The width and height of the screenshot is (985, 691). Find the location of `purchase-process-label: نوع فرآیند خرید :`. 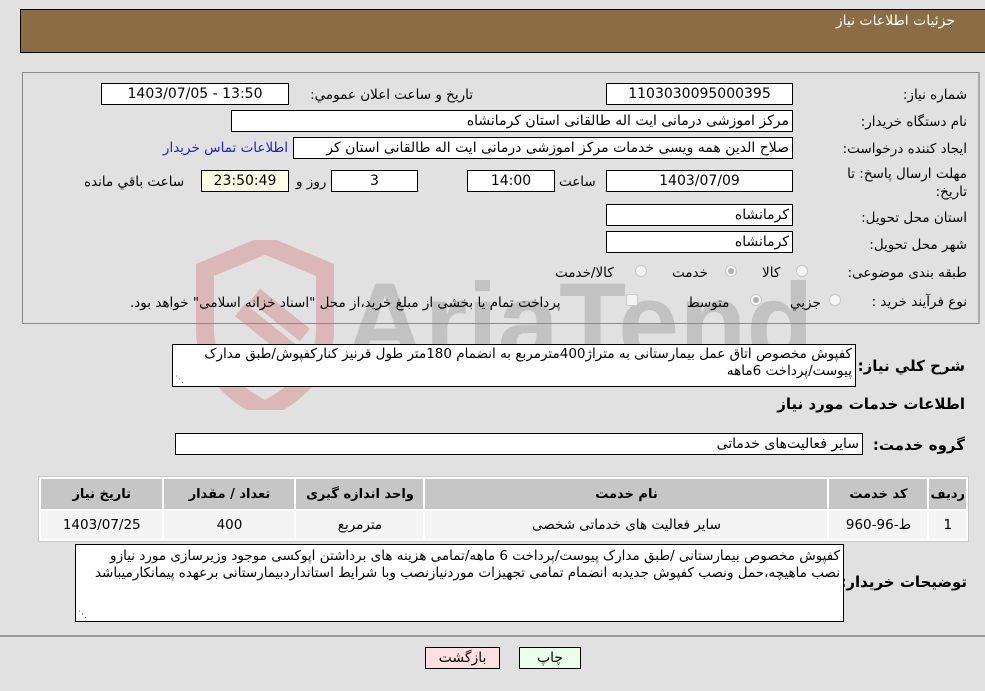

purchase-process-label: نوع فرآیند خرید : is located at coordinates (919, 302).